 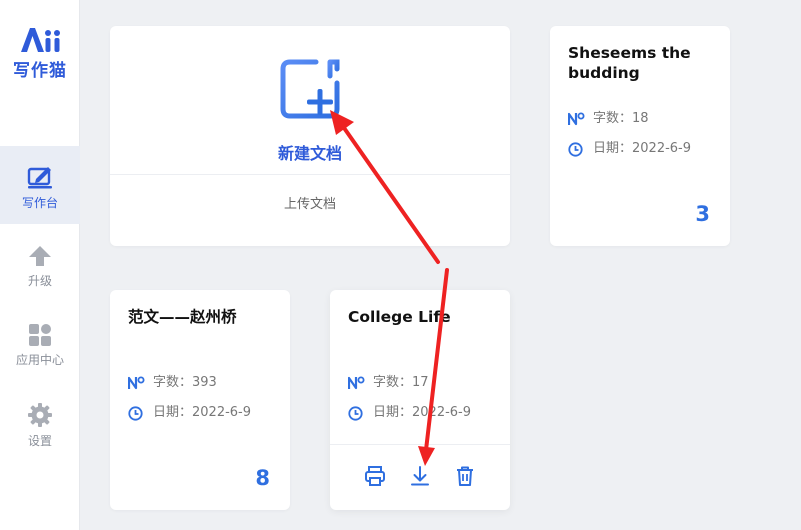 What do you see at coordinates (420, 400) in the screenshot?
I see `document-card: College Life 字数：17 日期：2022-6-9` at bounding box center [420, 400].